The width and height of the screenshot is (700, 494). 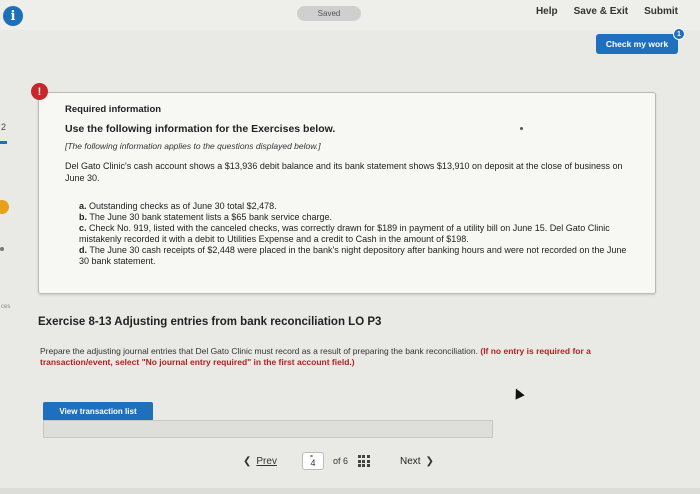 What do you see at coordinates (98, 411) in the screenshot?
I see `view-transaction-list-button: View transaction list` at bounding box center [98, 411].